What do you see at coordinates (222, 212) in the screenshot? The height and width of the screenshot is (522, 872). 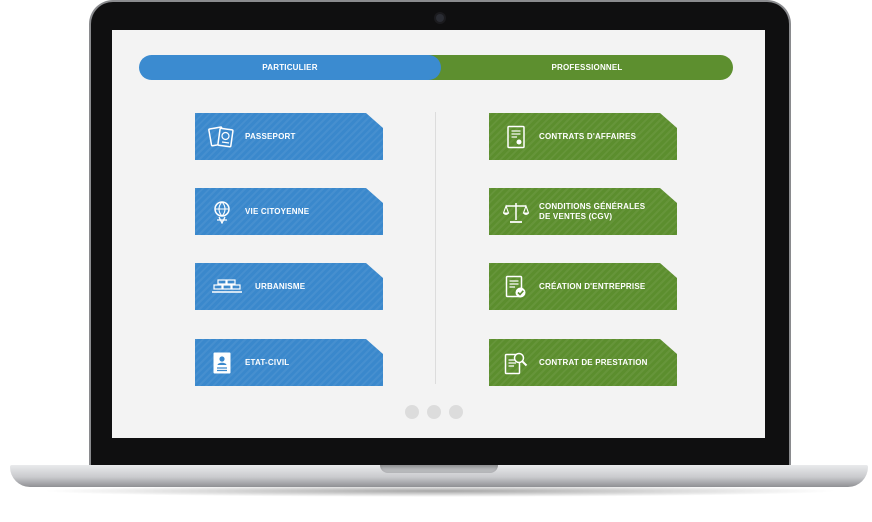 I see `citizen-globe-icon` at bounding box center [222, 212].